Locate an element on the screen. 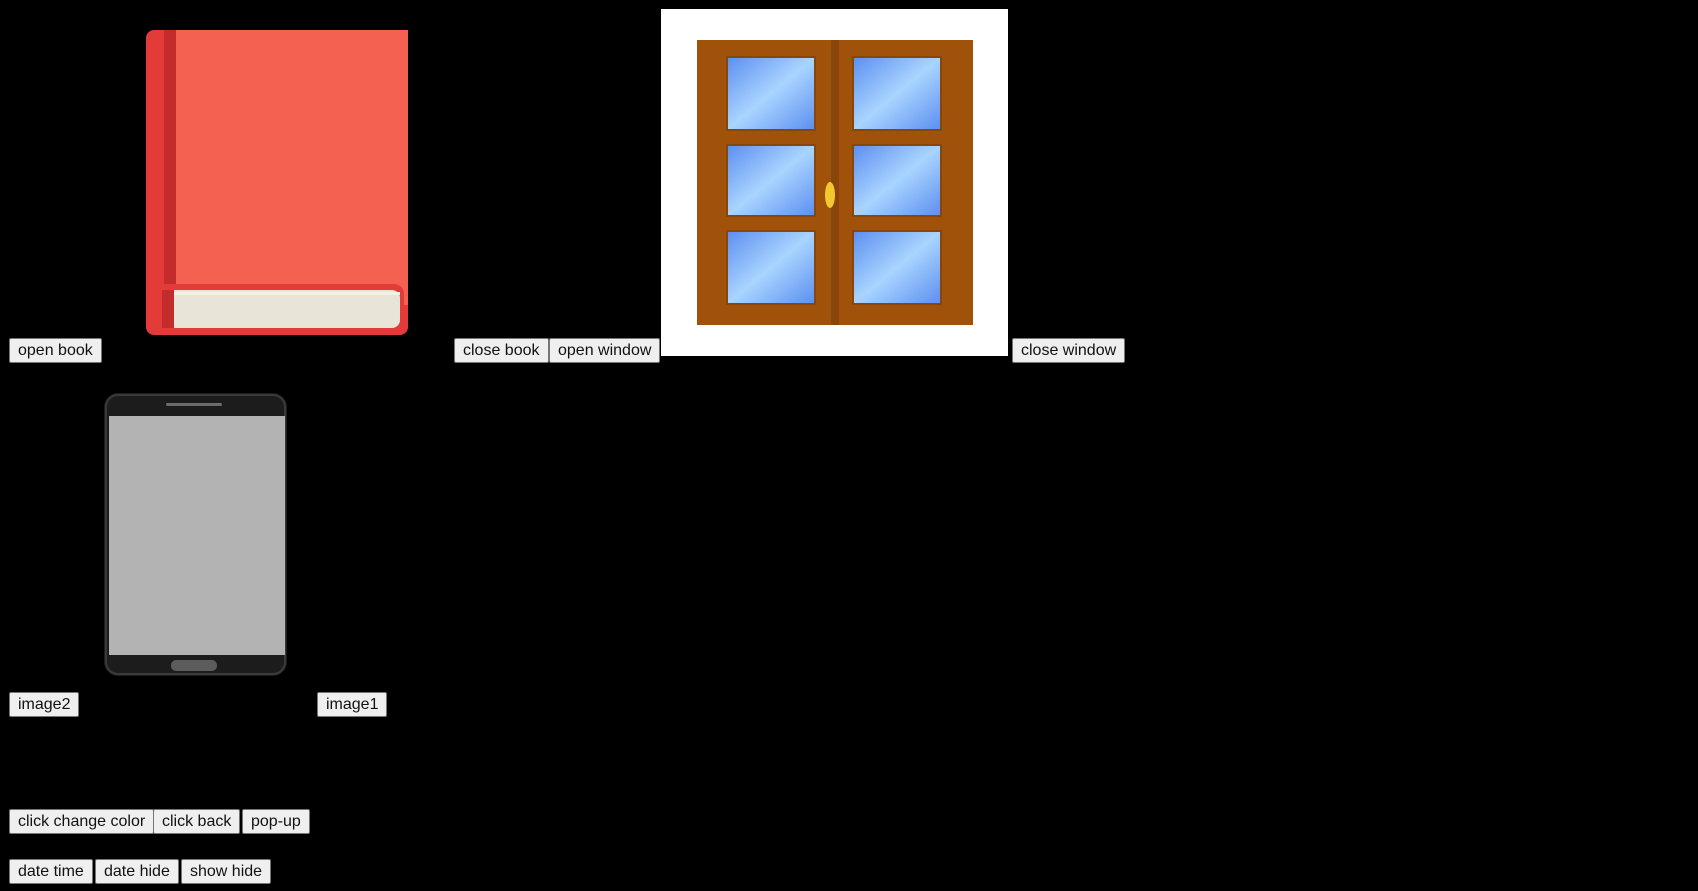  open-book-button: open book is located at coordinates (55, 350).